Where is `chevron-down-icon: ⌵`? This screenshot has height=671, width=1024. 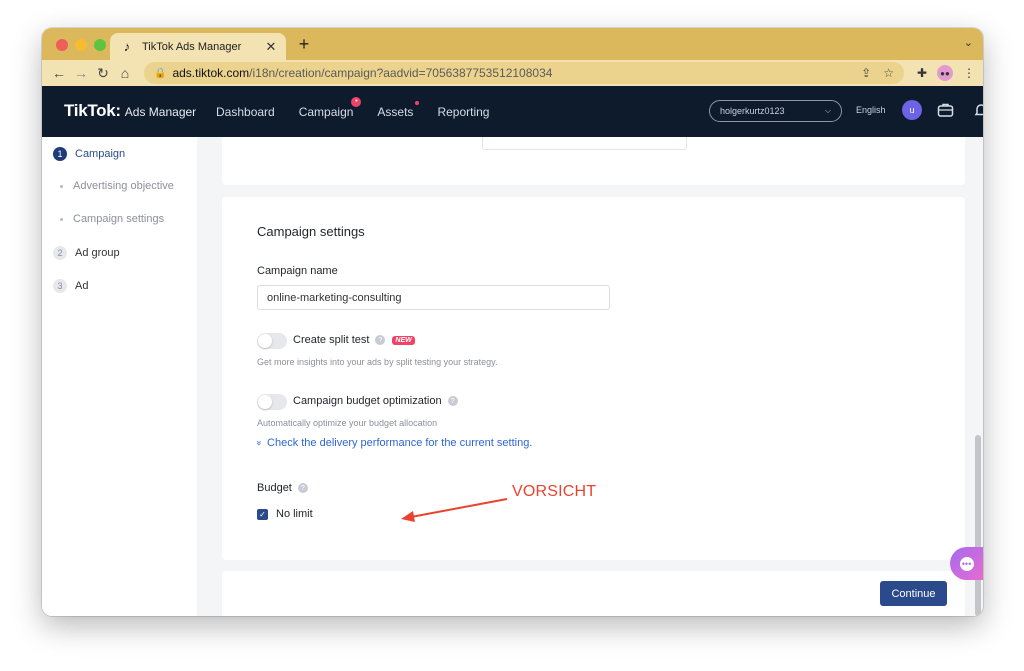
chevron-down-icon: ⌵ is located at coordinates (827, 110).